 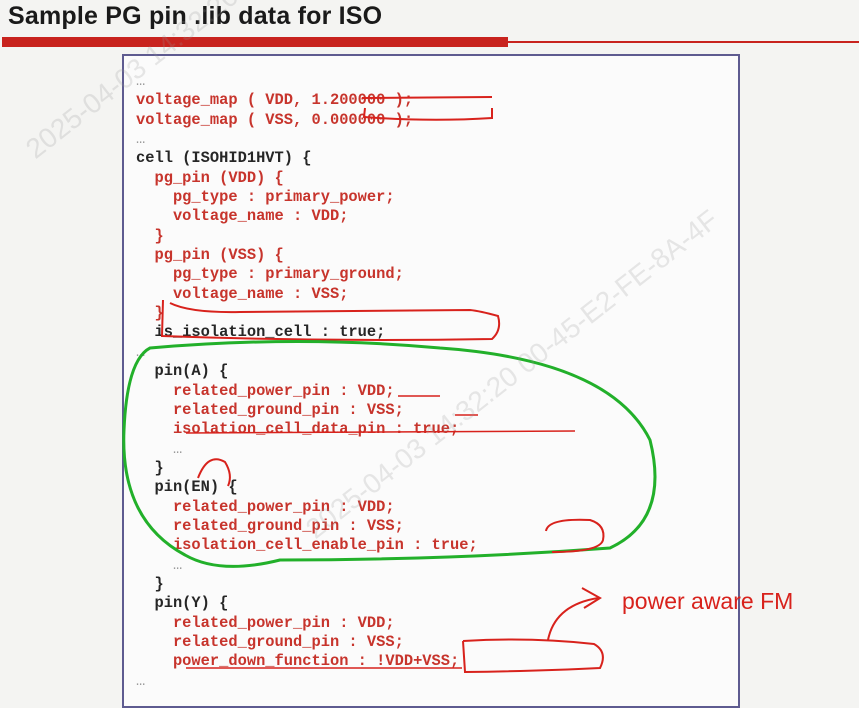 What do you see at coordinates (708, 601) in the screenshot?
I see `power-aware-fm-annotation: power aware FM` at bounding box center [708, 601].